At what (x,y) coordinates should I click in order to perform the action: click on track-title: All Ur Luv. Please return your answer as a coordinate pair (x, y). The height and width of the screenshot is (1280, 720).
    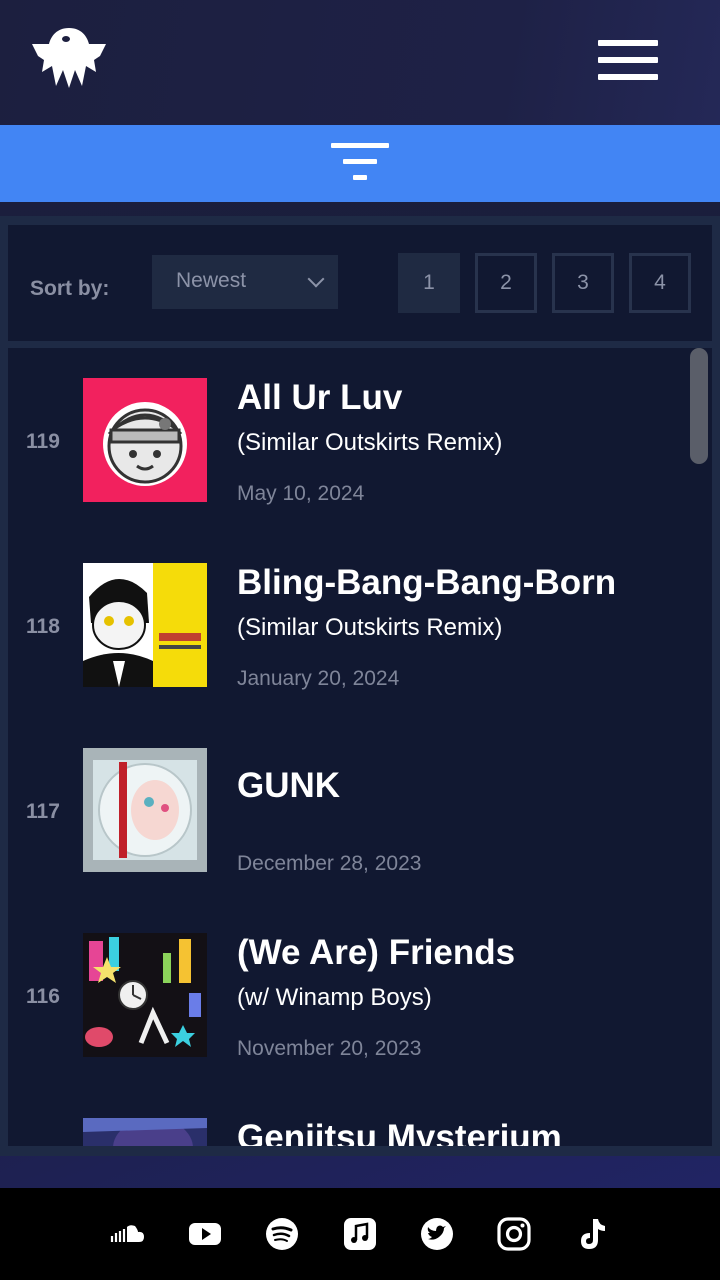
    Looking at the image, I should click on (319, 398).